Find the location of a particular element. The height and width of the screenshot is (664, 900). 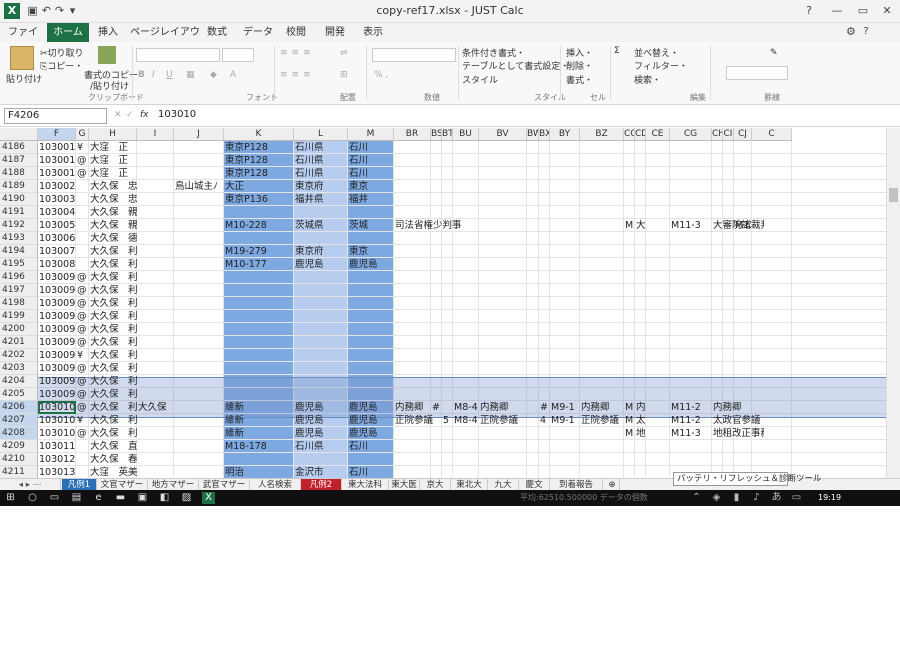

tab-view: 表示 is located at coordinates (373, 32).